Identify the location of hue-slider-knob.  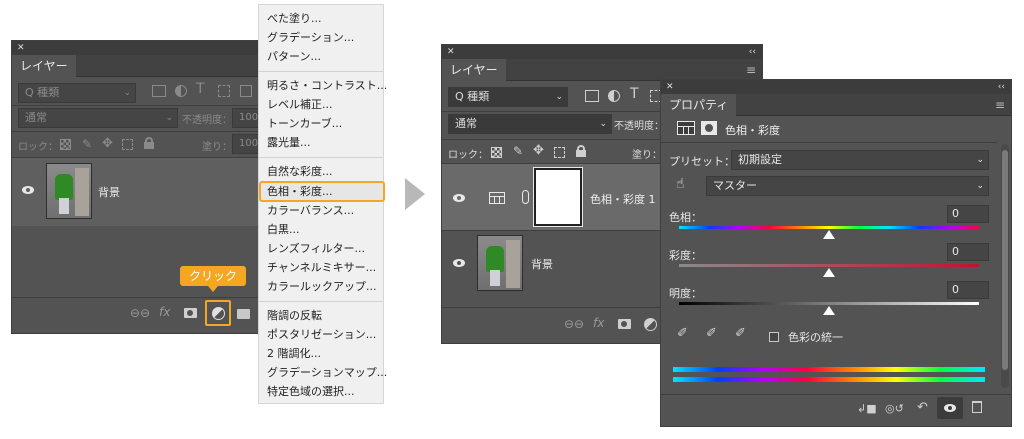
(829, 234).